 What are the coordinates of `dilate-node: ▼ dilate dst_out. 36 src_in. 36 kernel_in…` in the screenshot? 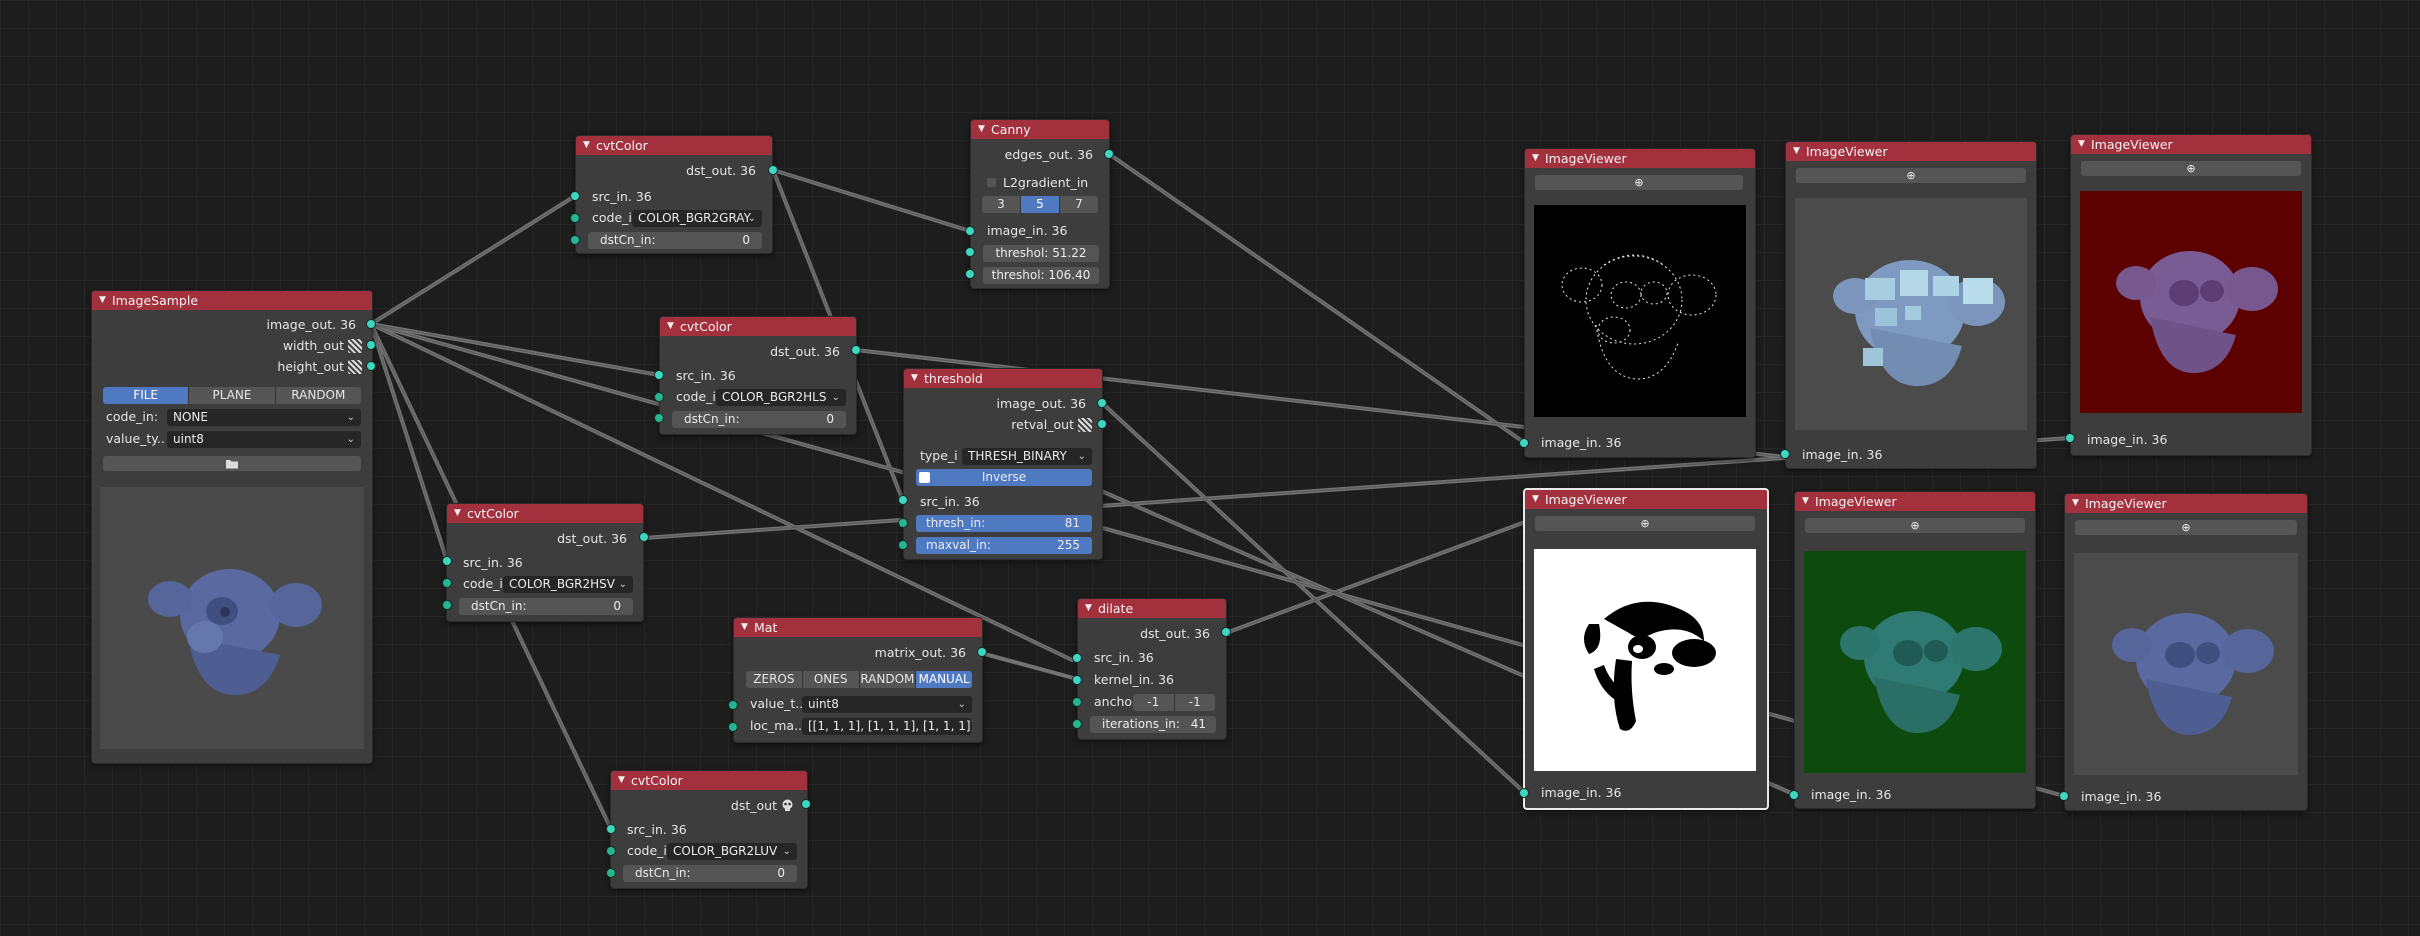 It's located at (1152, 669).